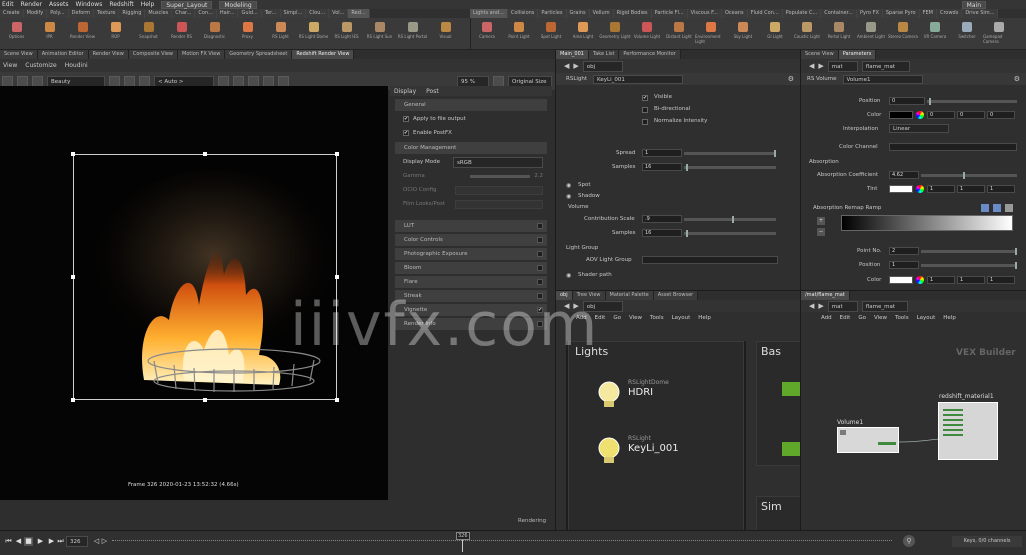  I want to click on shelf-tab: Vellum, so click(601, 13).